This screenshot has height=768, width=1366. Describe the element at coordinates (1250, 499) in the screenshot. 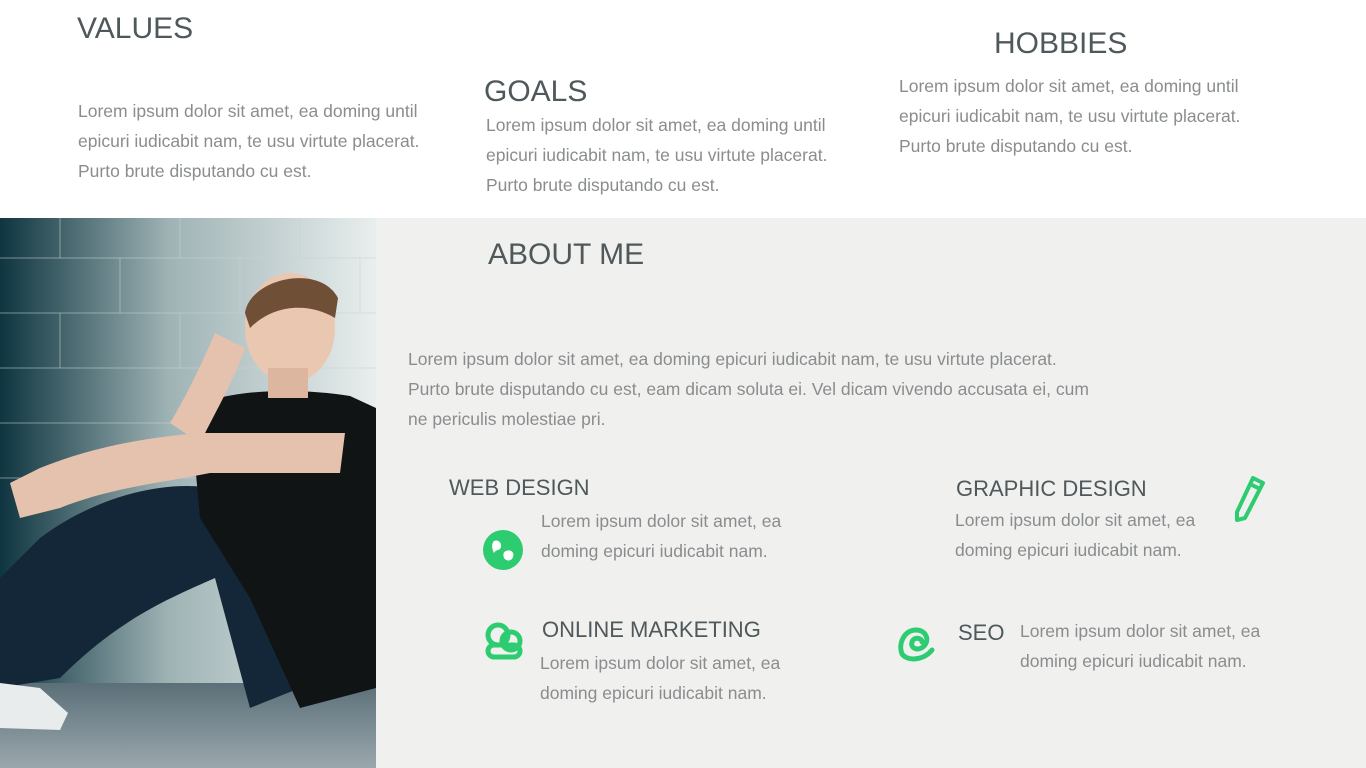

I see `pencil-icon` at that location.